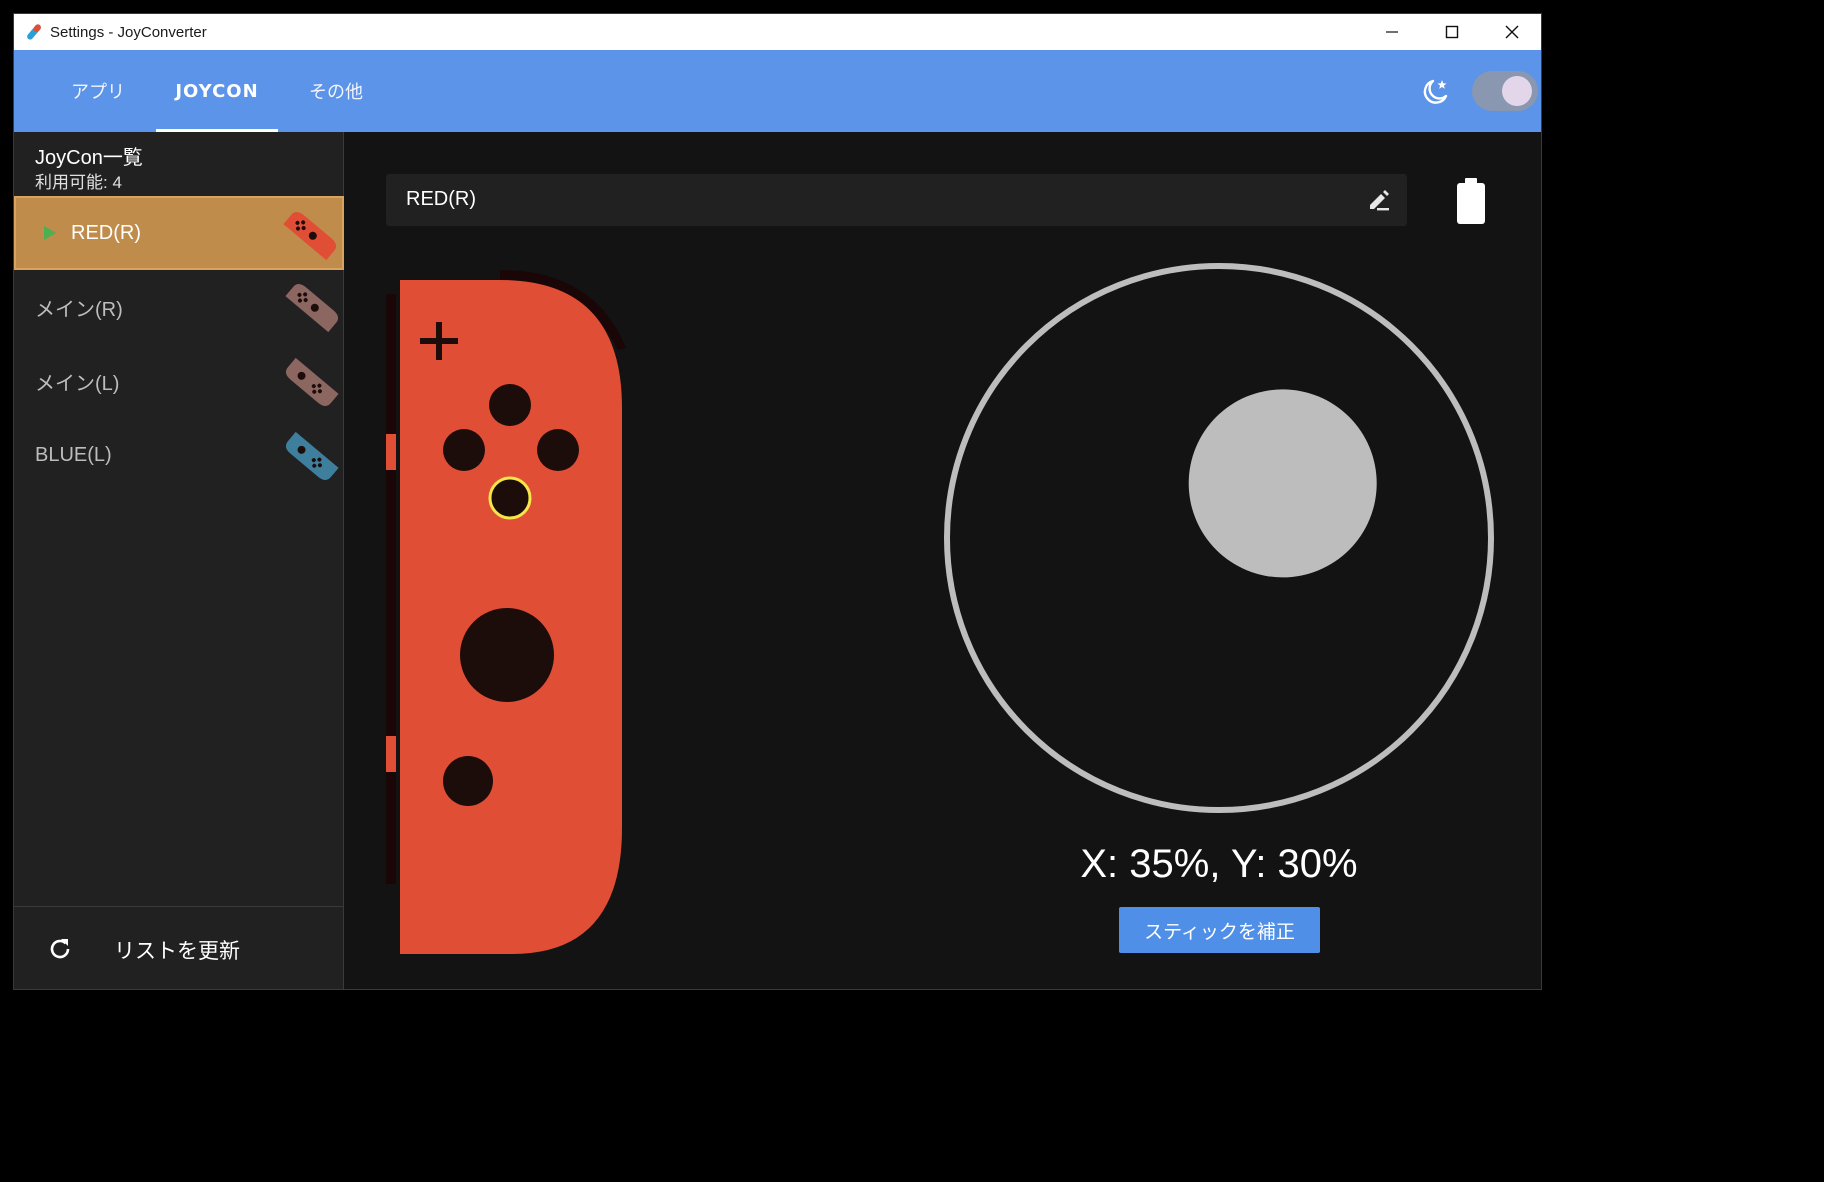 This screenshot has height=1182, width=1824. I want to click on joycon-rail, so click(391, 589).